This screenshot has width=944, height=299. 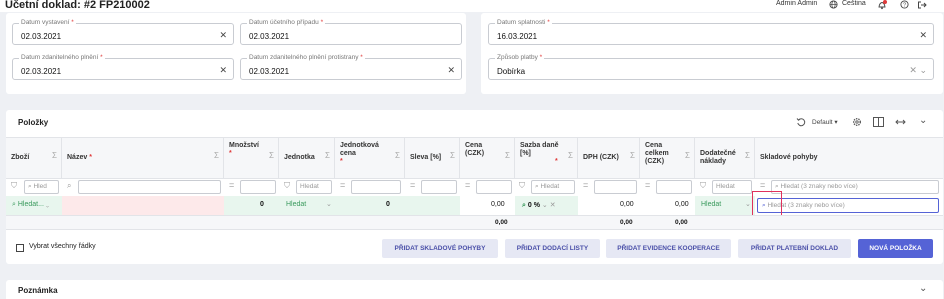 I want to click on polozky-title: Položky, so click(x=33, y=122).